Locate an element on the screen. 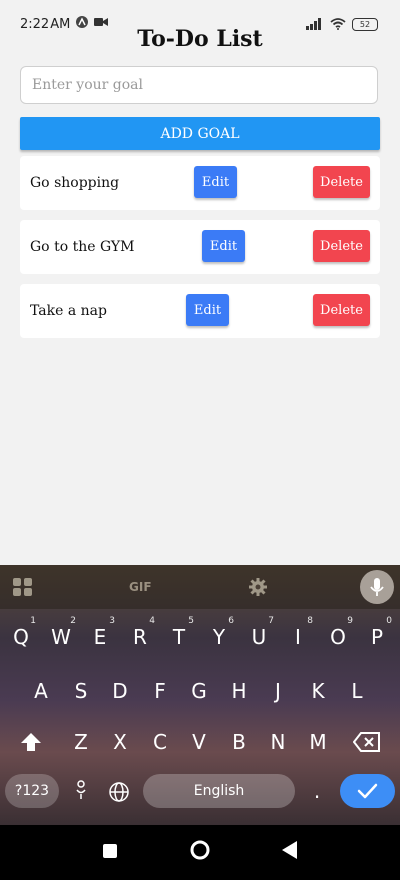 Image resolution: width=400 pixels, height=880 pixels. key-a: A is located at coordinates (41, 691).